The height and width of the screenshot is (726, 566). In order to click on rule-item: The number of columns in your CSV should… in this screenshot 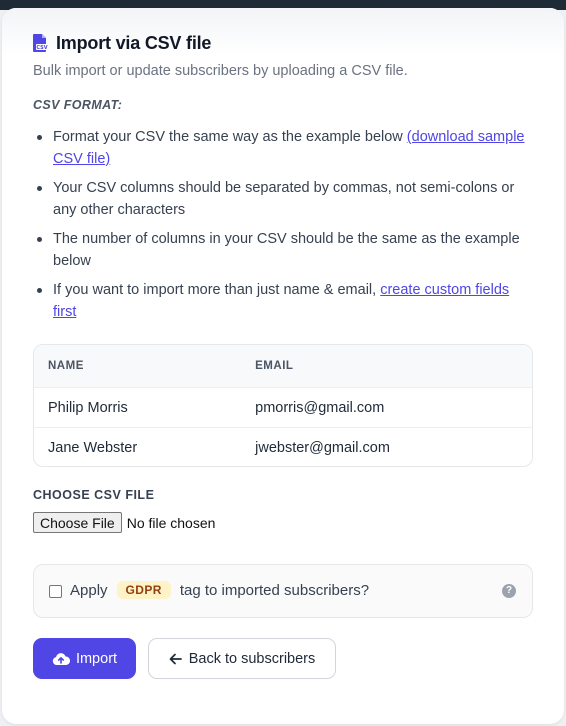, I will do `click(283, 250)`.